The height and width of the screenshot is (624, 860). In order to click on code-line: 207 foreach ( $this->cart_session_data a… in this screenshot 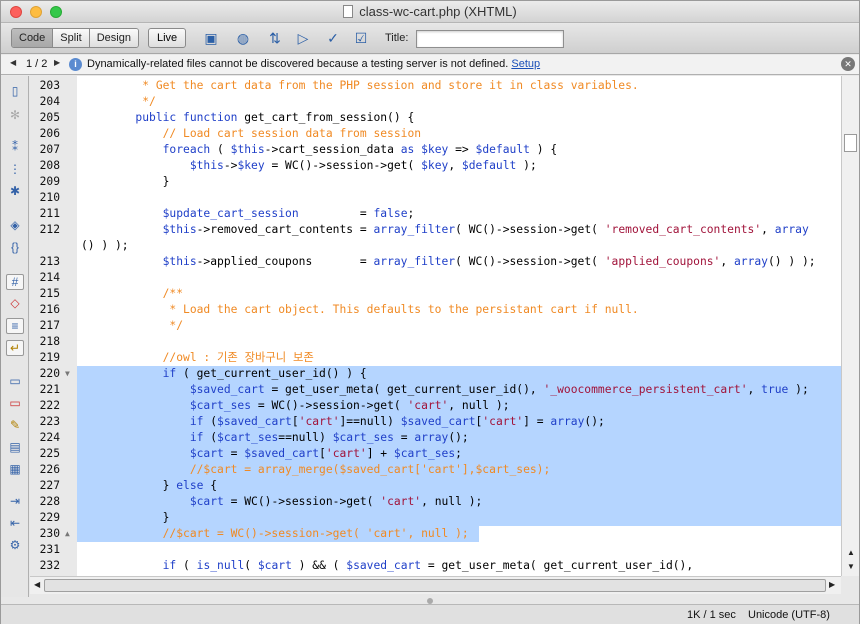, I will do `click(435, 150)`.